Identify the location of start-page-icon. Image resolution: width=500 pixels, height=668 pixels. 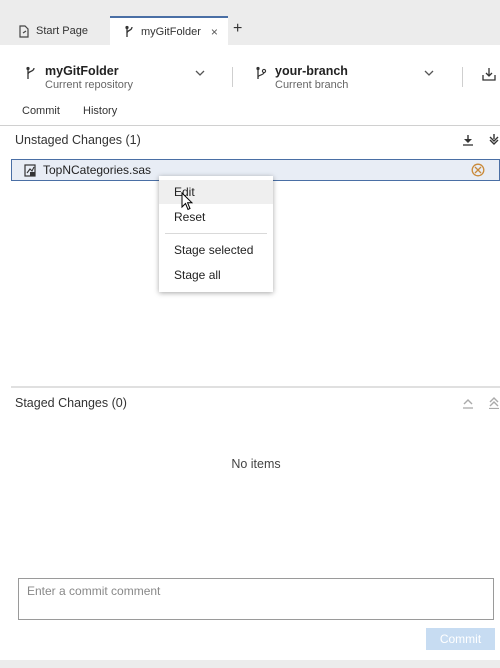
(24, 31).